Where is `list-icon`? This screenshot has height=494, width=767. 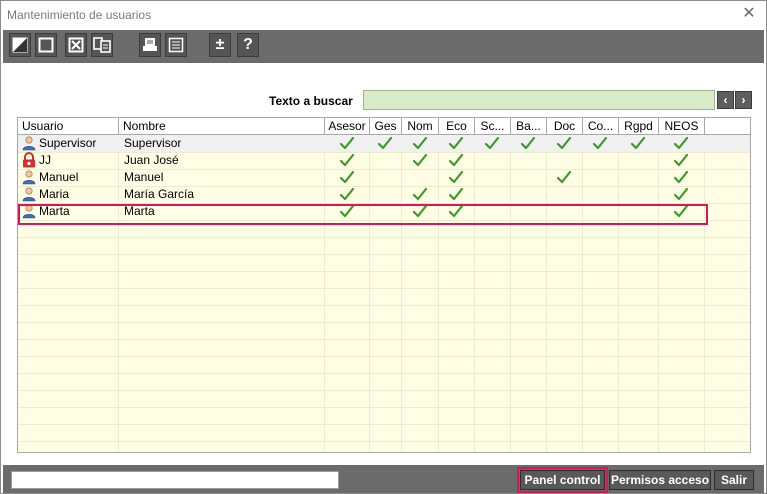
list-icon is located at coordinates (176, 45).